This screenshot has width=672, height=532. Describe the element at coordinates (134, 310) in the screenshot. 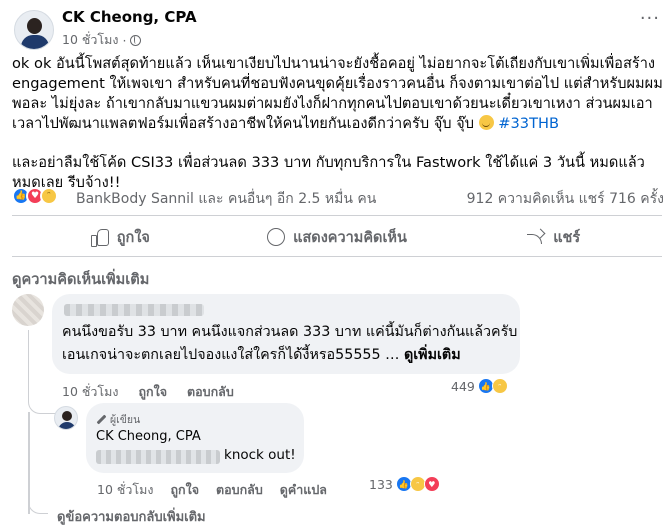

I see `commenter-name-blurred` at that location.